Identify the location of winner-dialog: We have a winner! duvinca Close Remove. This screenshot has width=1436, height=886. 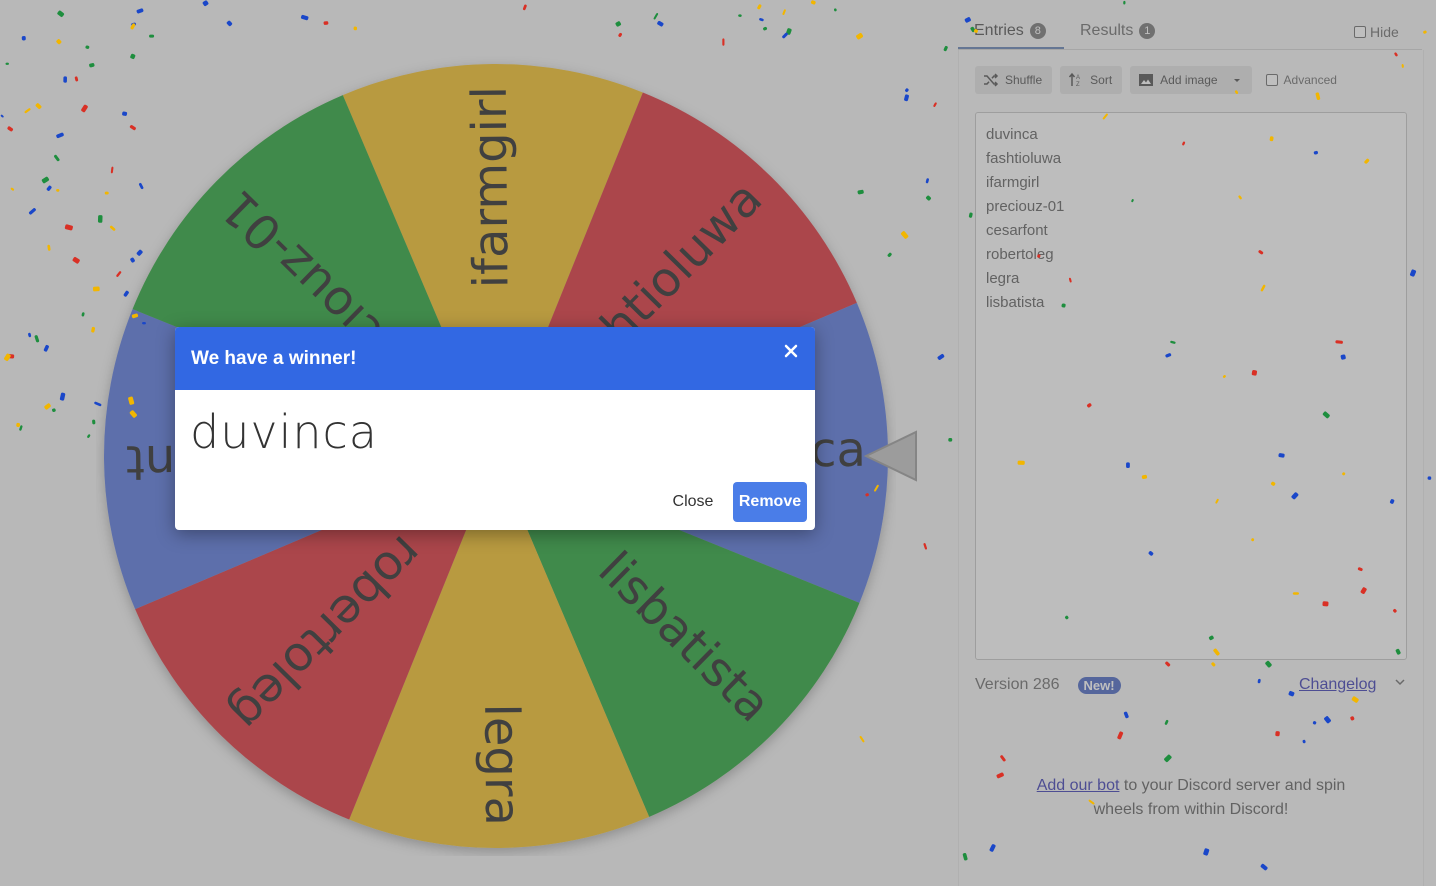
(495, 428).